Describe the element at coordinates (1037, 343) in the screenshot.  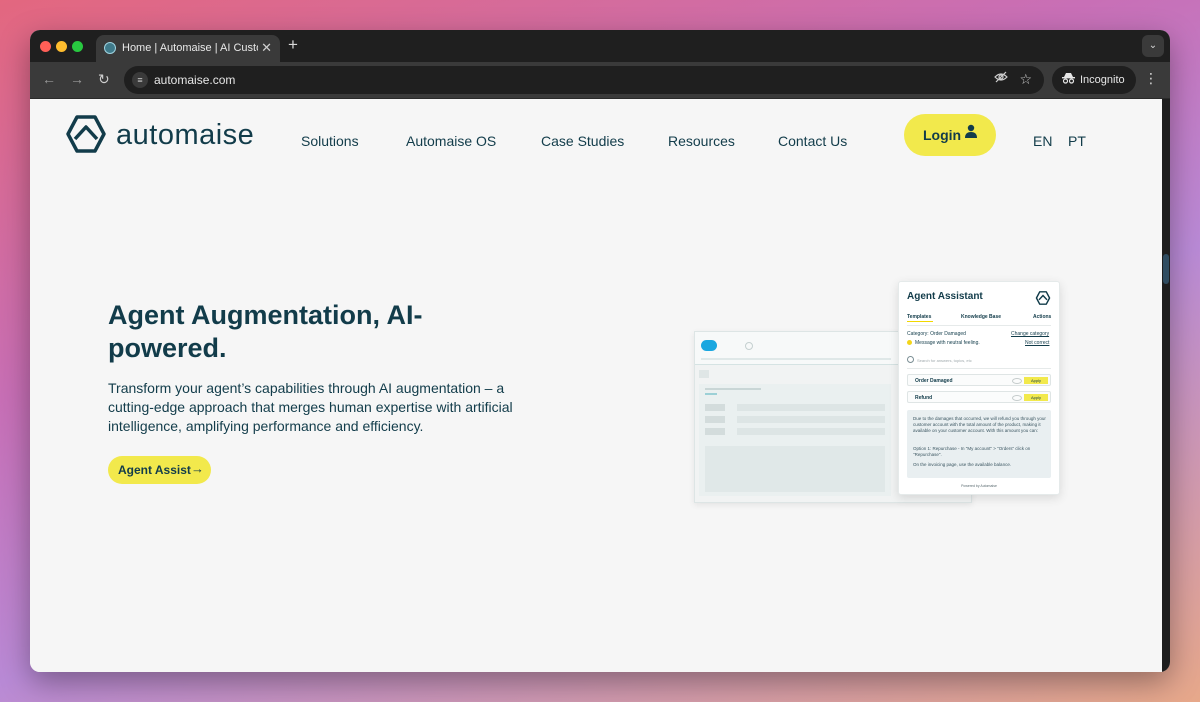
I see `not-correct-link: Not correct` at that location.